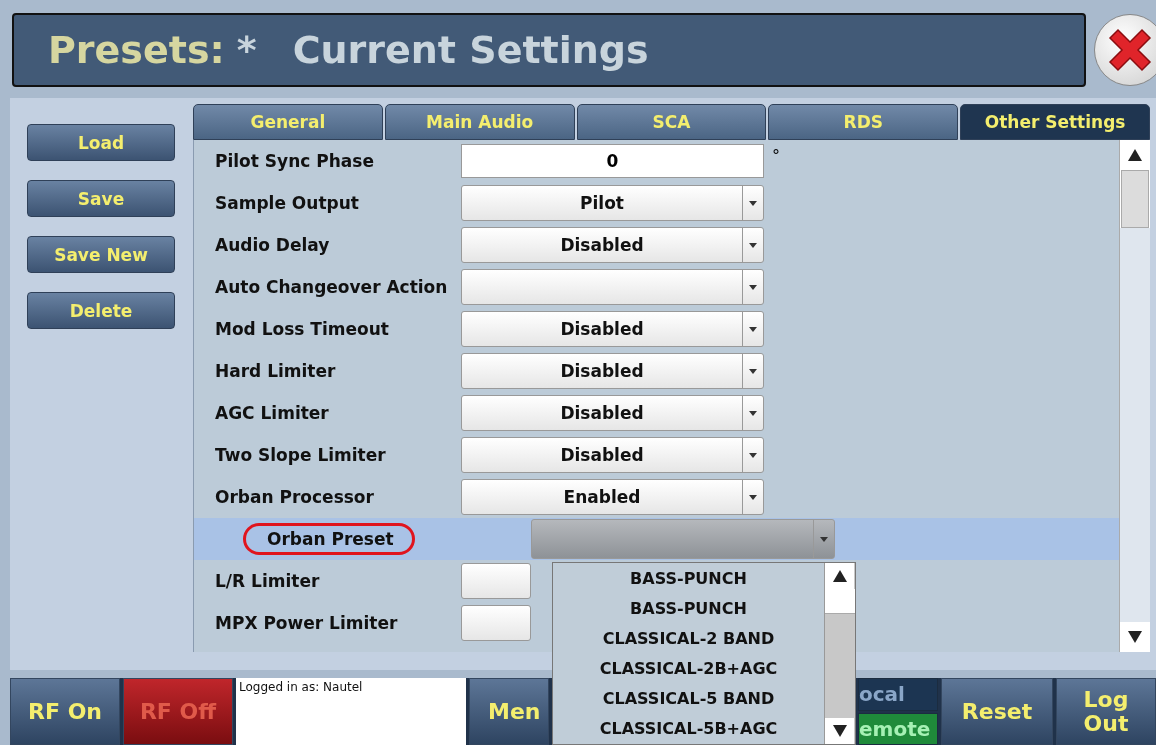  What do you see at coordinates (275, 371) in the screenshot?
I see `setting-label: Hard Limiter` at bounding box center [275, 371].